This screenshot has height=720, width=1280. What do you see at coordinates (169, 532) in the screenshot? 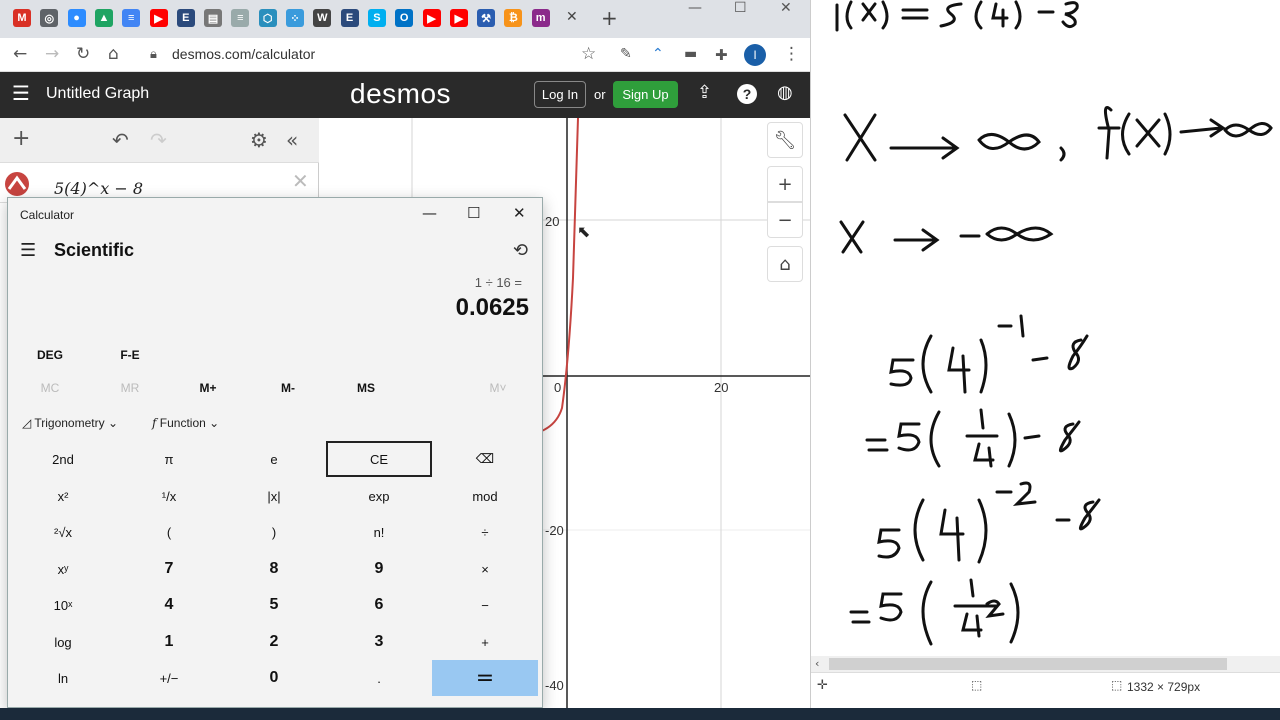
I see `open-paren-key: (` at bounding box center [169, 532].